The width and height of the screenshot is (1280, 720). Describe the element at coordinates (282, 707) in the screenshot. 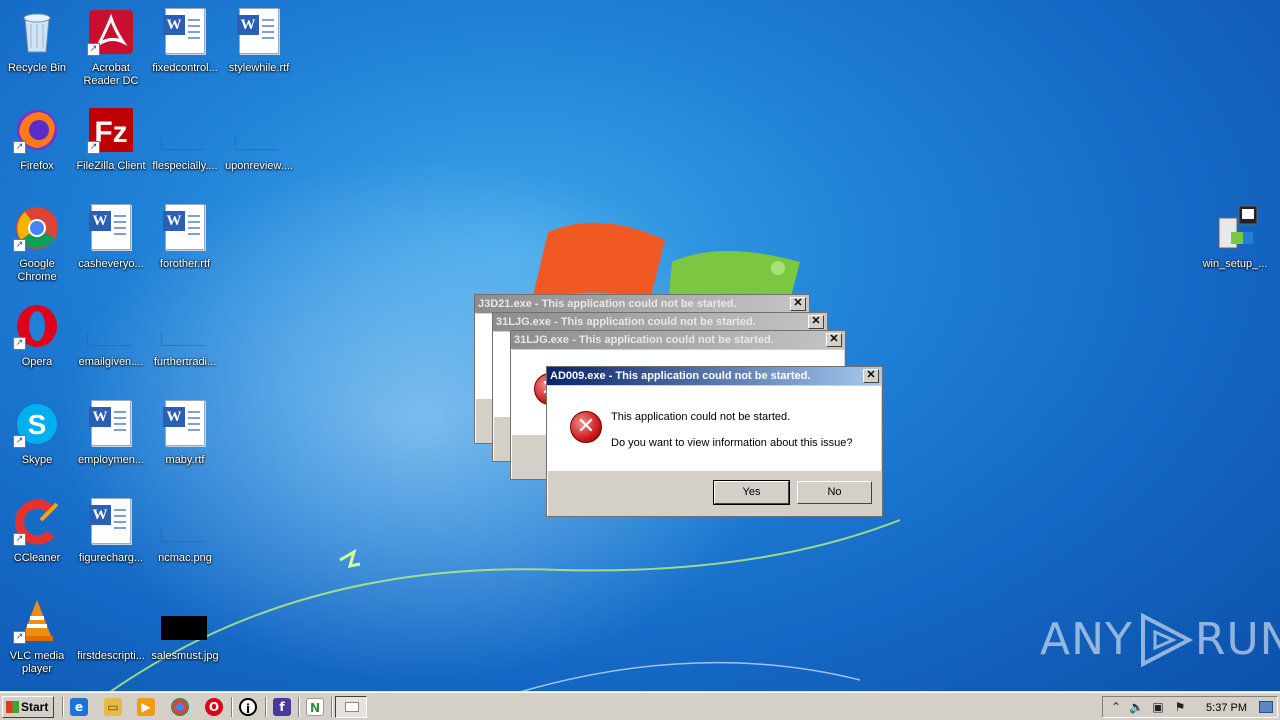

I see `app-icon: f` at that location.